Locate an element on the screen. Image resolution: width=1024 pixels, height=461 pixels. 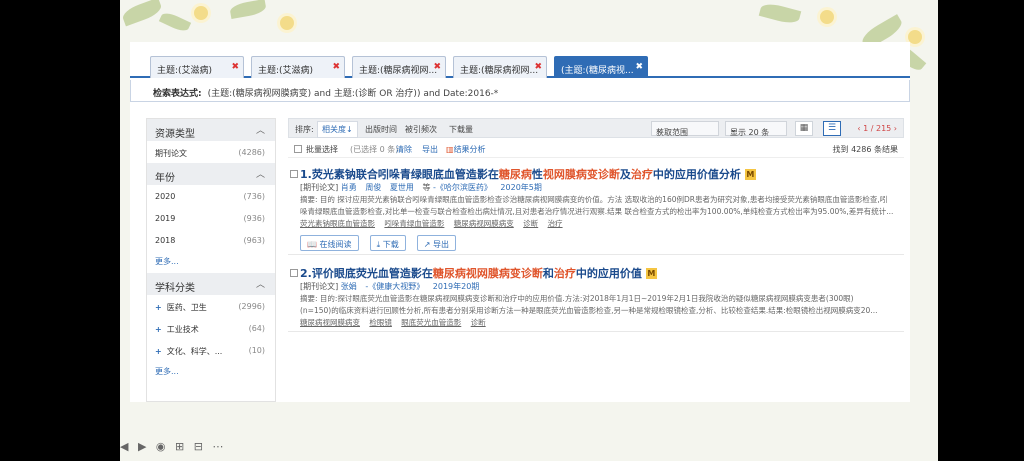
tab-dr-2: 主题:(糖尿病视网... ✖ is located at coordinates (500, 67).